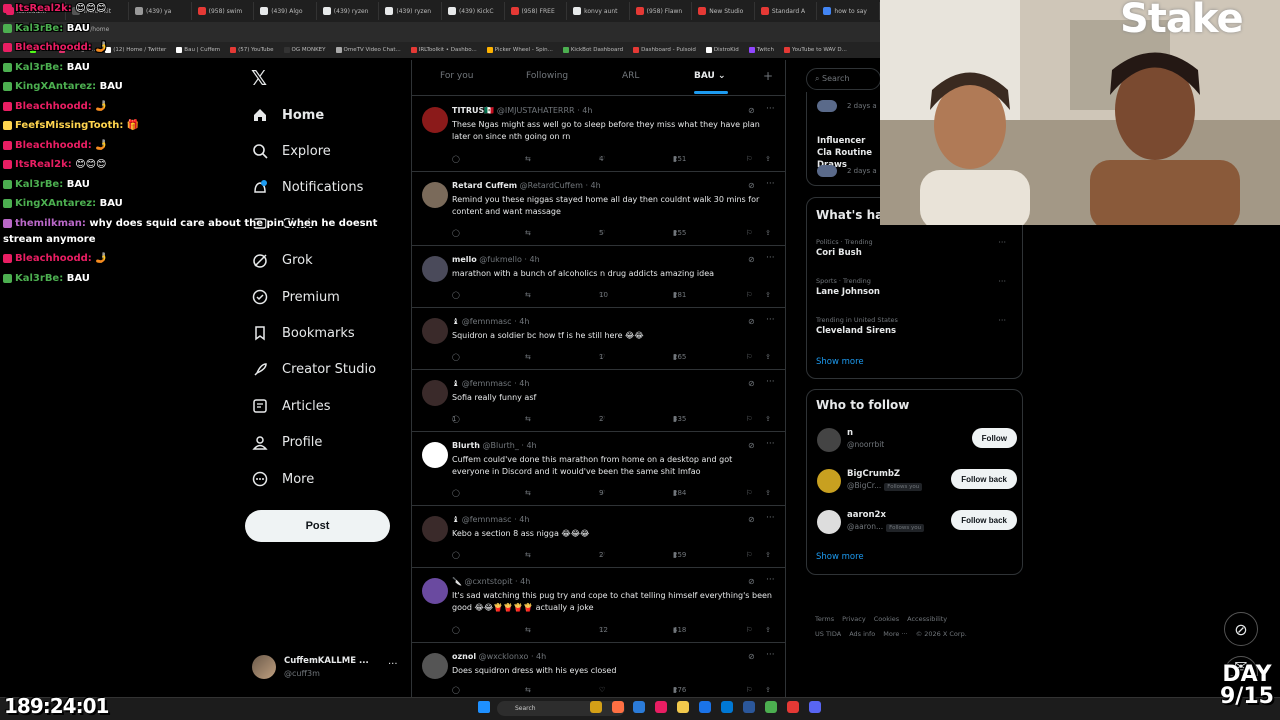 This screenshot has height=720, width=1280. What do you see at coordinates (866, 515) in the screenshot?
I see `follow-name: aaron2x` at bounding box center [866, 515].